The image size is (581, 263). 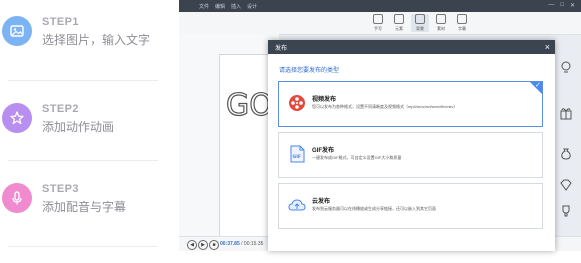 I want to click on option-description: 一键发布成GIF格式，可自定义设置GIF大小和质量, so click(x=357, y=157).